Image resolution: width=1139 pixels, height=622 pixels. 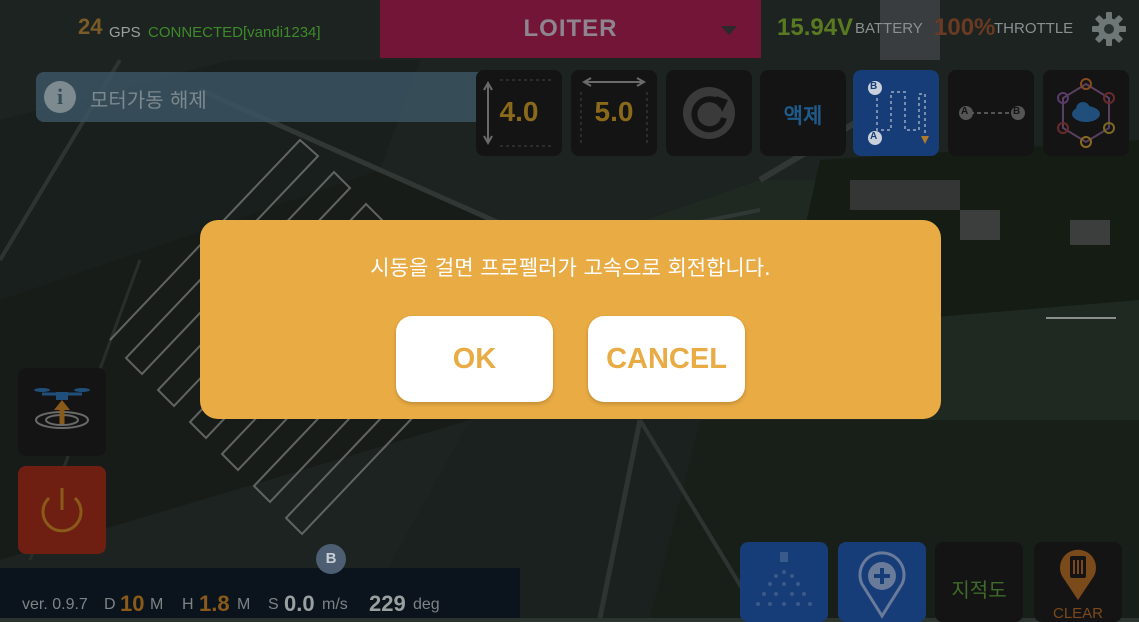 I want to click on flight-mode-dropdown: LOITER, so click(x=570, y=29).